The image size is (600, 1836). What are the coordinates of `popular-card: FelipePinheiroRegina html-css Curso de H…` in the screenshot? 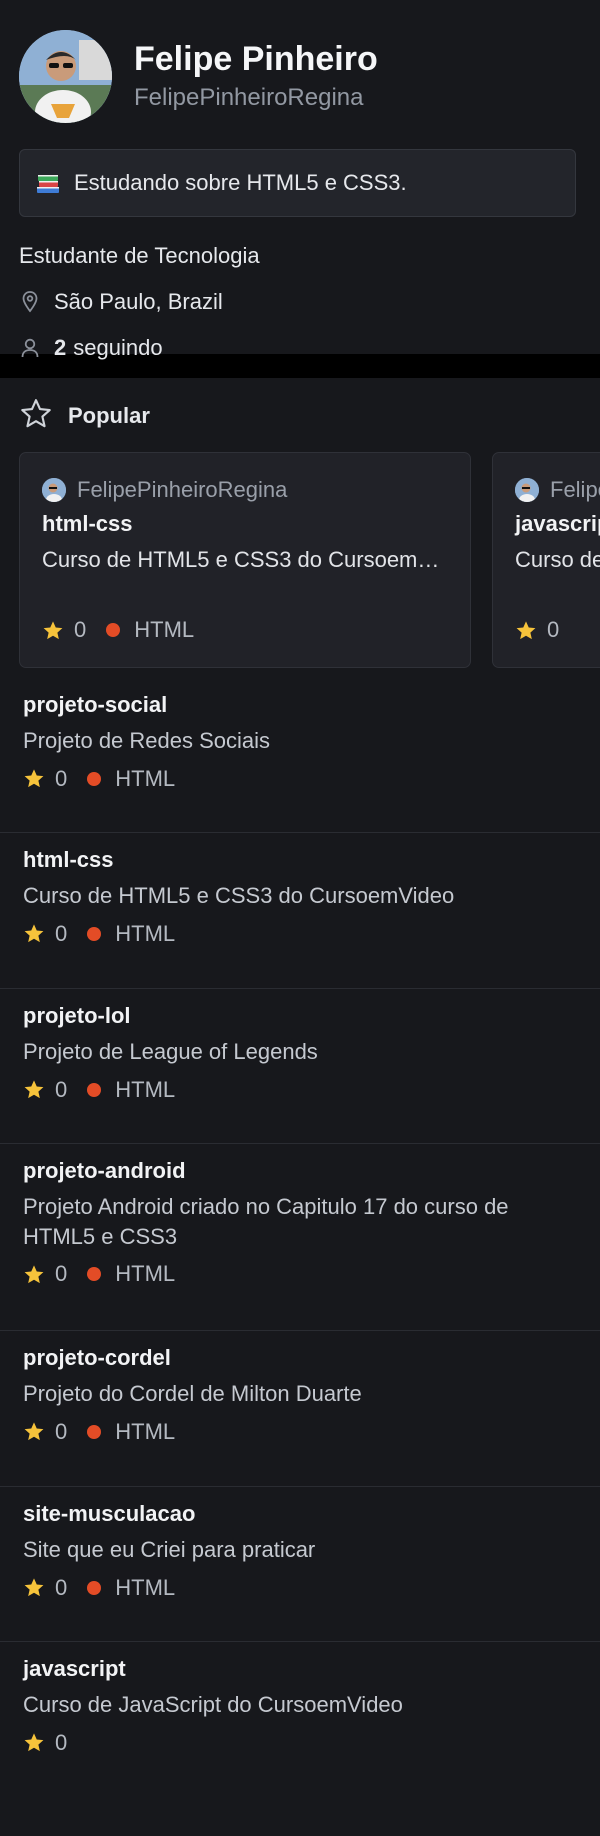 It's located at (245, 560).